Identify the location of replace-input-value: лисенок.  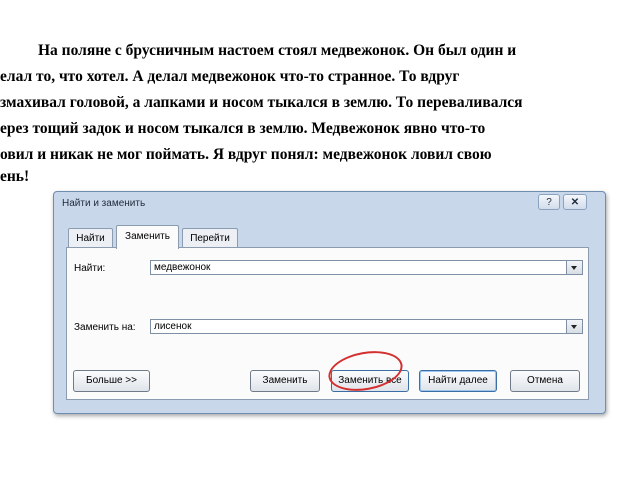
(173, 326).